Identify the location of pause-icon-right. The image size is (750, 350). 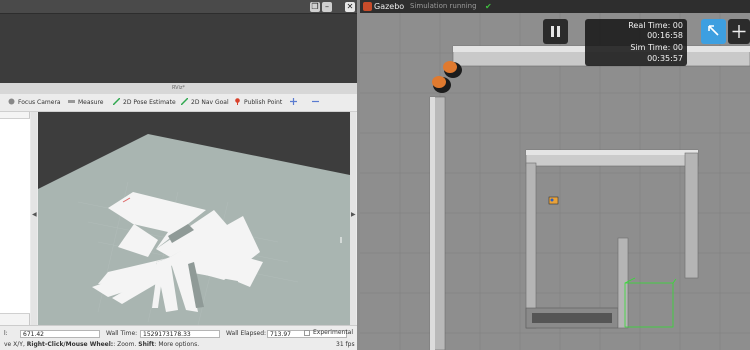
(558, 31).